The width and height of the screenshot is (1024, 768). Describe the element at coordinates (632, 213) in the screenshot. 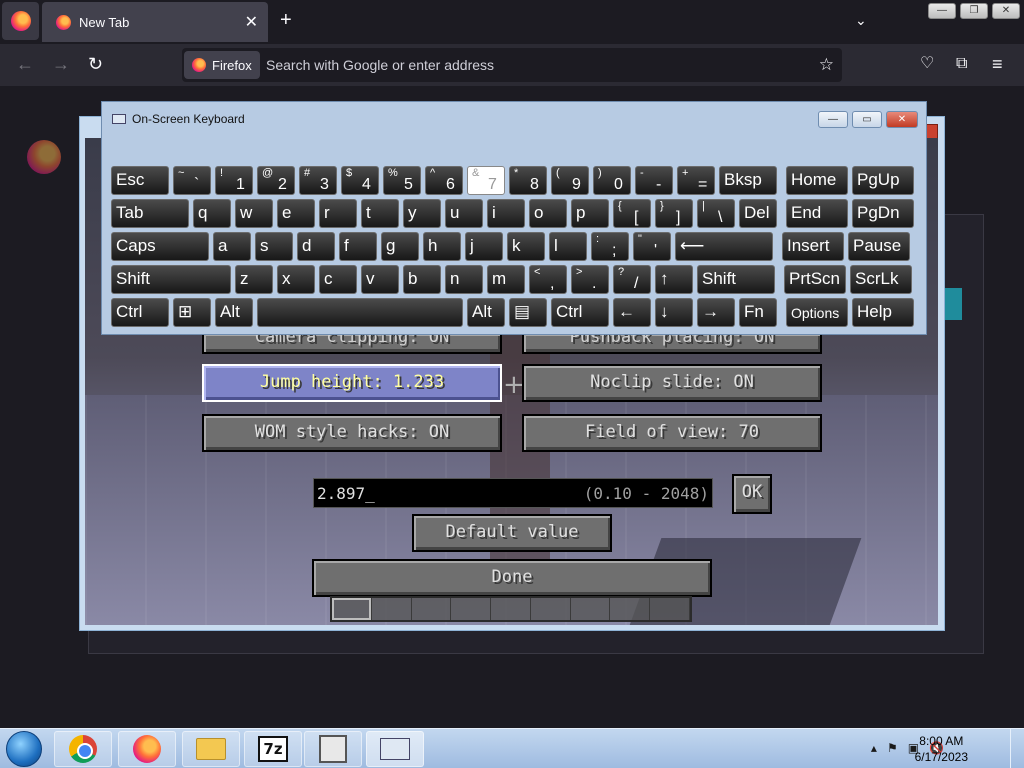

I see `key-sym: {[` at that location.